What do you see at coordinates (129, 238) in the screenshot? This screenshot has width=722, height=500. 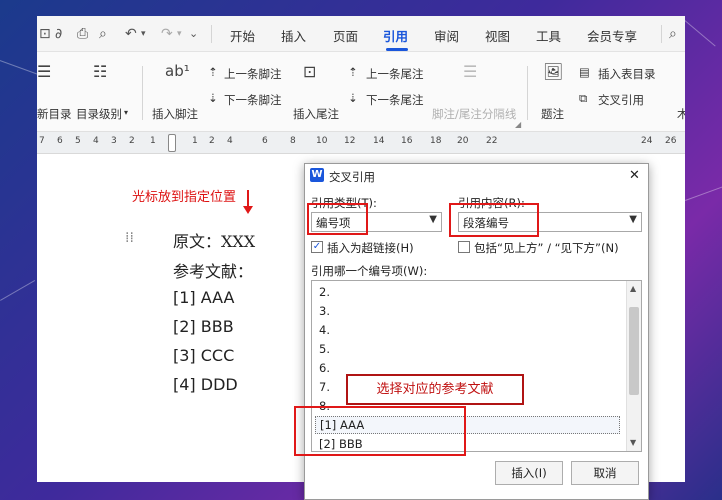 I see `drag-handle-icon: ⁞⁞` at bounding box center [129, 238].